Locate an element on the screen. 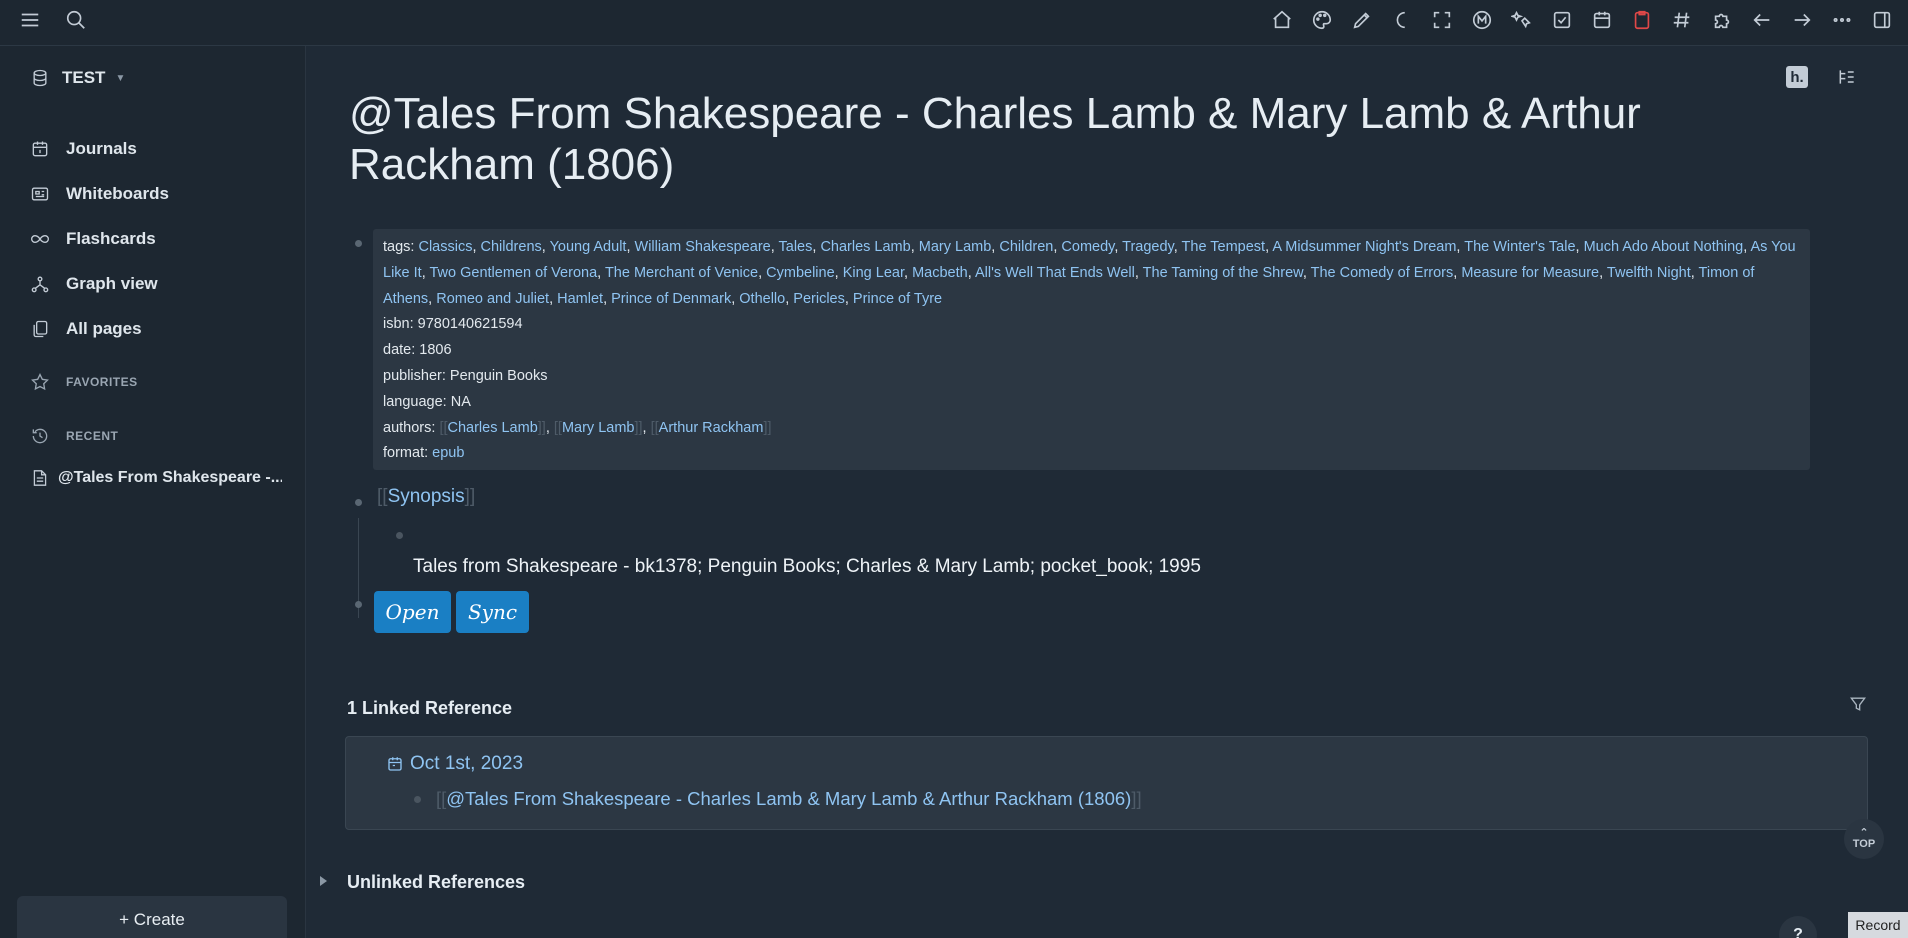 The height and width of the screenshot is (938, 1908). sidebar-item-whiteboards: Whiteboards is located at coordinates (99, 193).